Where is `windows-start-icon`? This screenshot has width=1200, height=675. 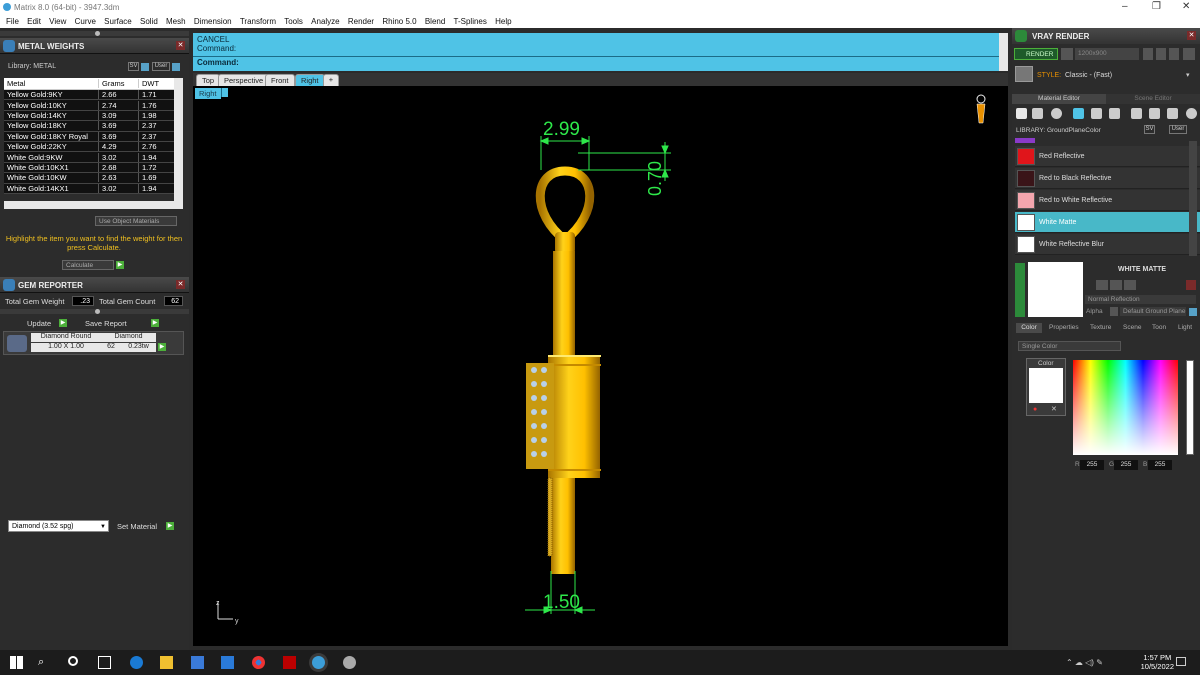 windows-start-icon is located at coordinates (16, 662).